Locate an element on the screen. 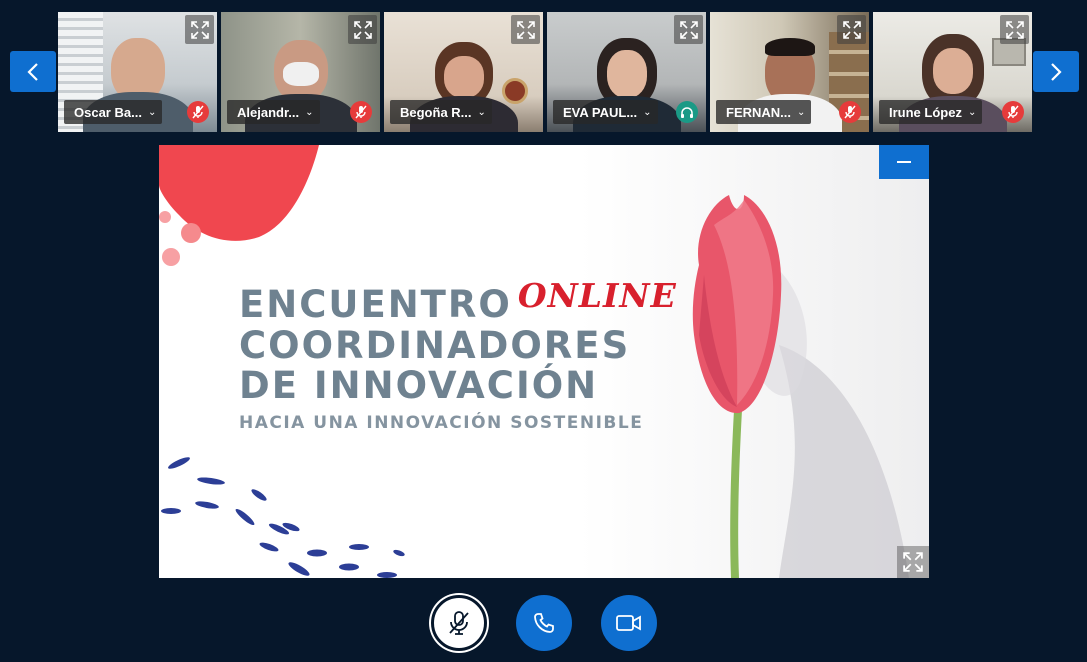 The height and width of the screenshot is (662, 1087). previous-participants-button is located at coordinates (33, 71).